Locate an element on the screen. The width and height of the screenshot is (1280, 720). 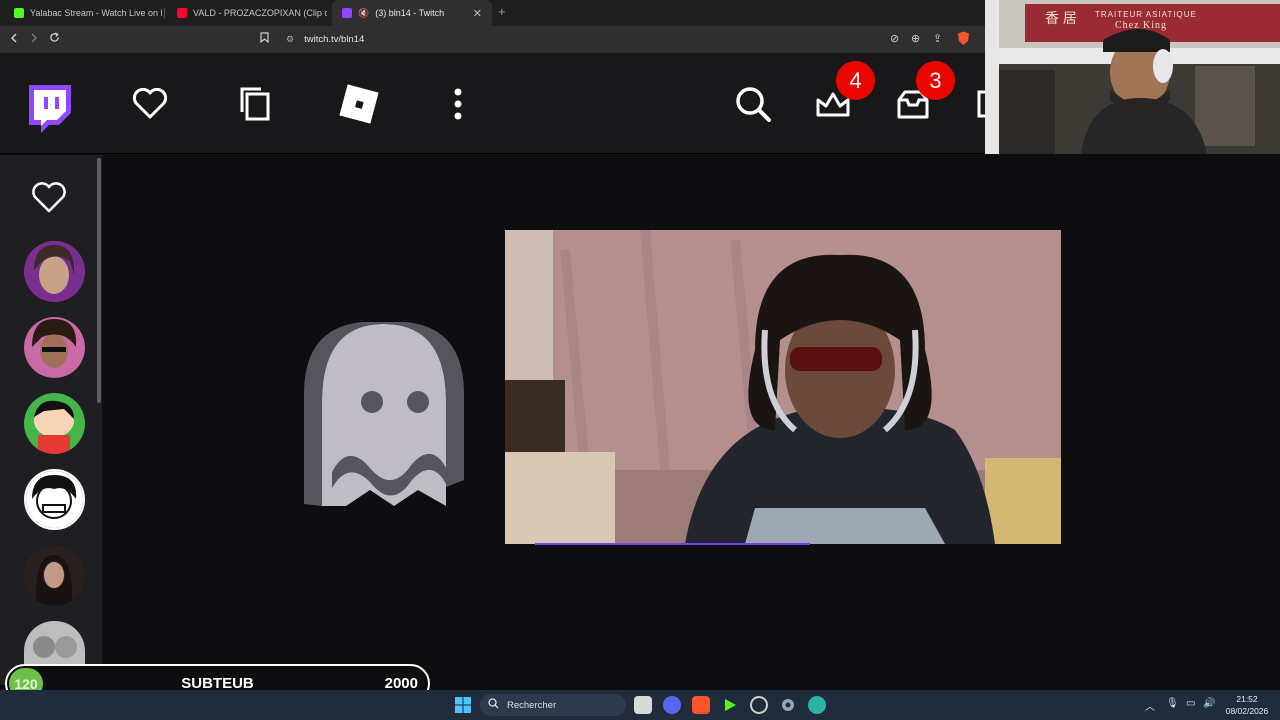
new-tab-button: + is located at coordinates (502, 11).